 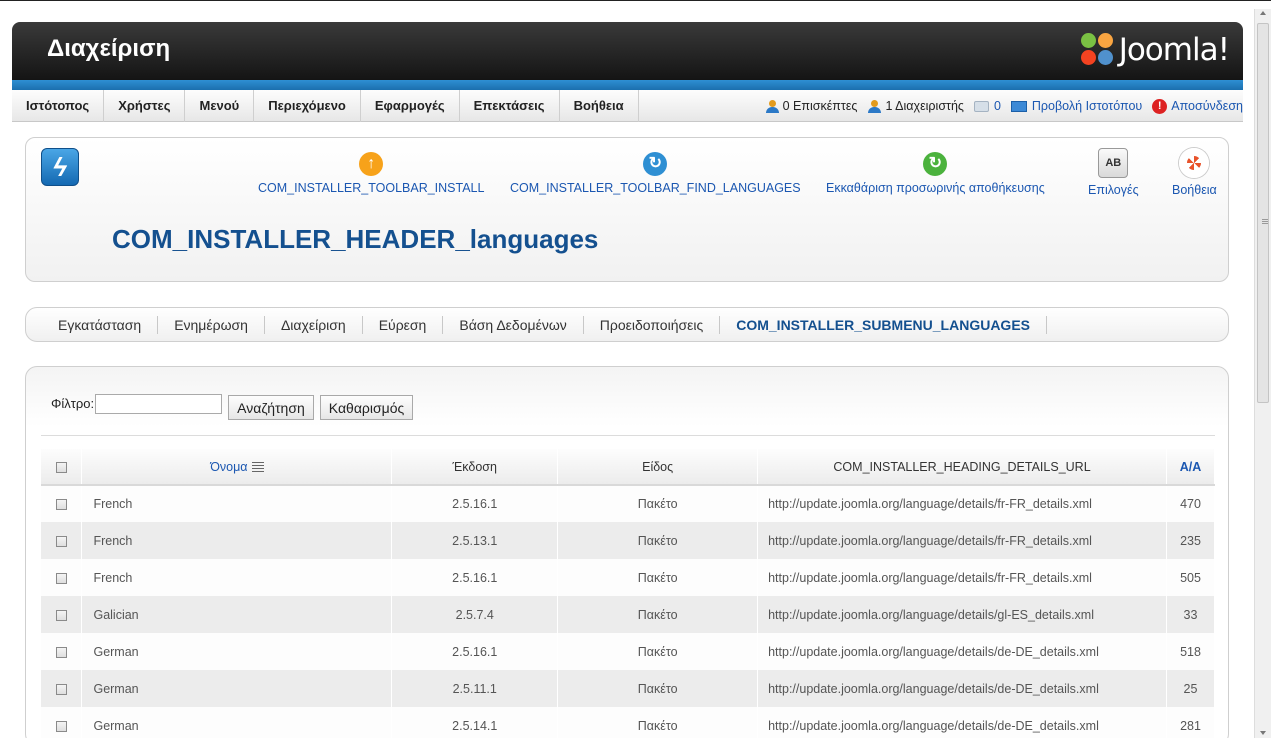 I want to click on upload-arrow-icon: ↑, so click(x=371, y=164).